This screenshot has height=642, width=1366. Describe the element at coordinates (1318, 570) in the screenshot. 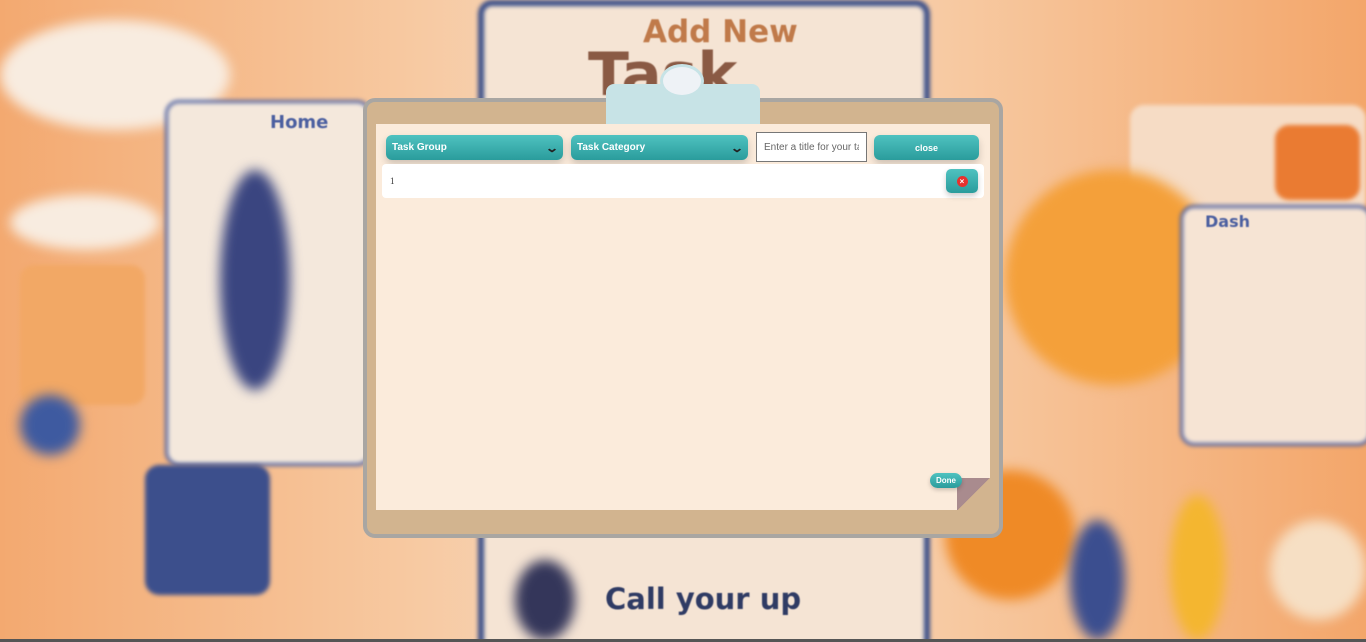

I see `bg-leaves` at that location.